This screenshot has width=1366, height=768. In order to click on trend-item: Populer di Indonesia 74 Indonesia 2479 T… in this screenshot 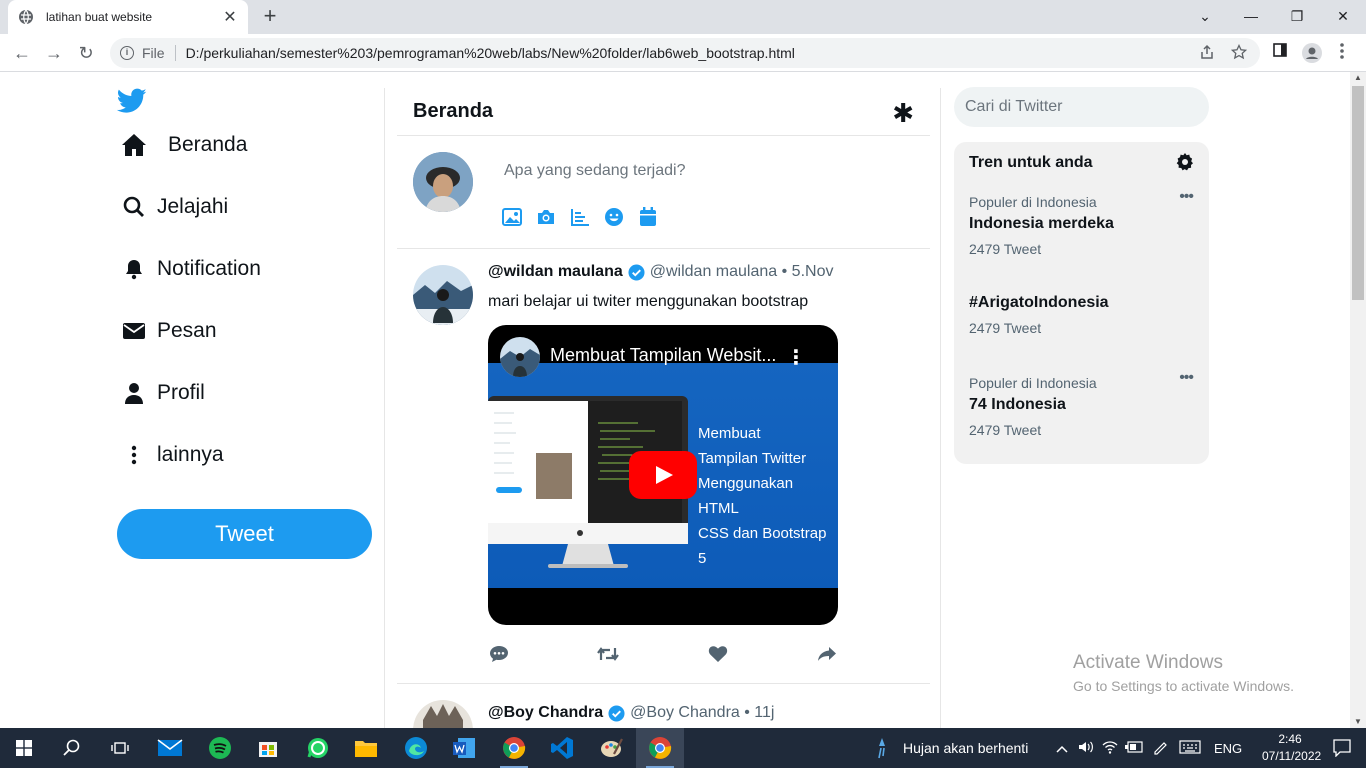, I will do `click(1084, 403)`.